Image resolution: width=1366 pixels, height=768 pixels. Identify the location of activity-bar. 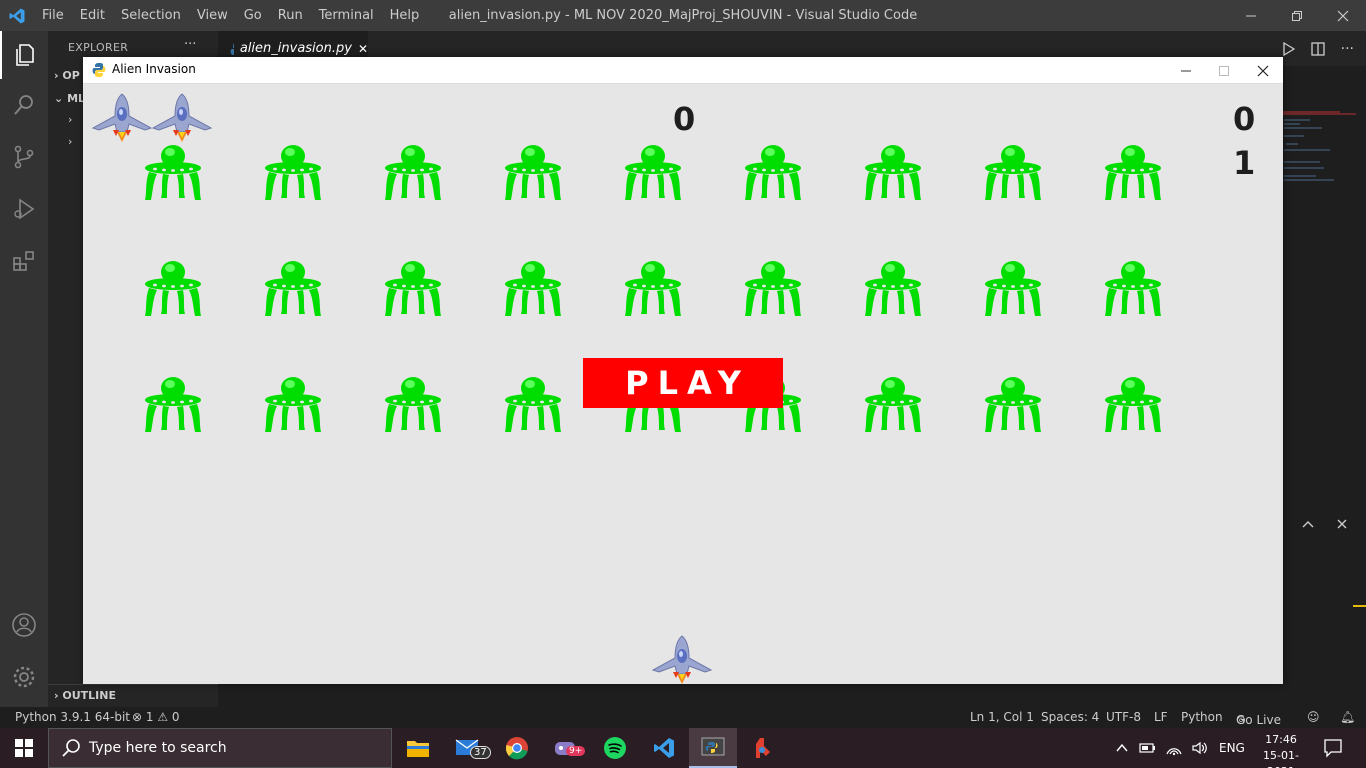
(24, 369).